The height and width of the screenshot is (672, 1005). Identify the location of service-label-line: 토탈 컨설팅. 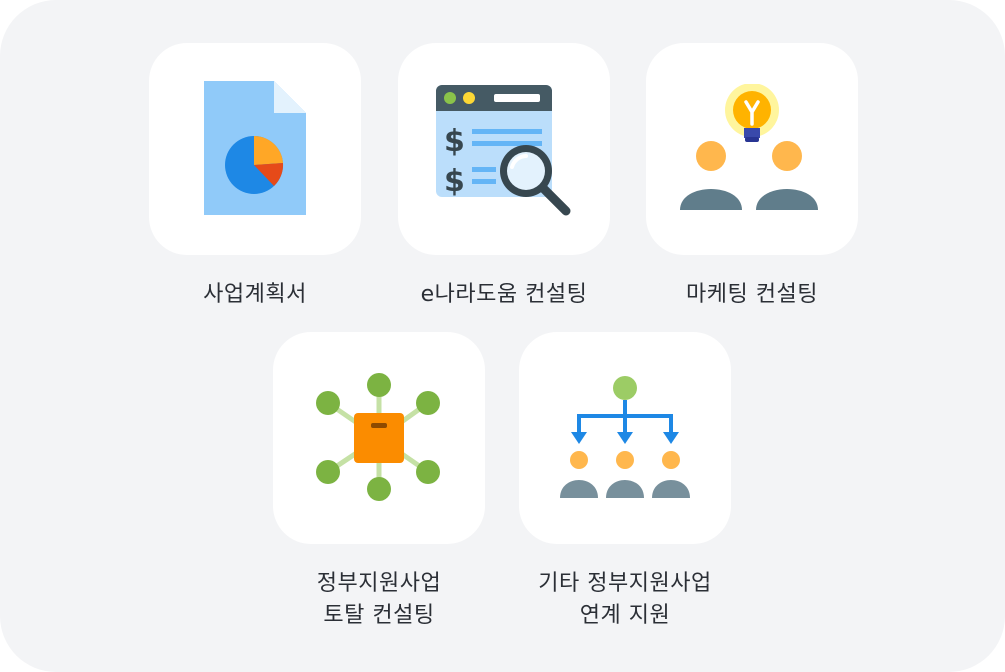
(379, 615).